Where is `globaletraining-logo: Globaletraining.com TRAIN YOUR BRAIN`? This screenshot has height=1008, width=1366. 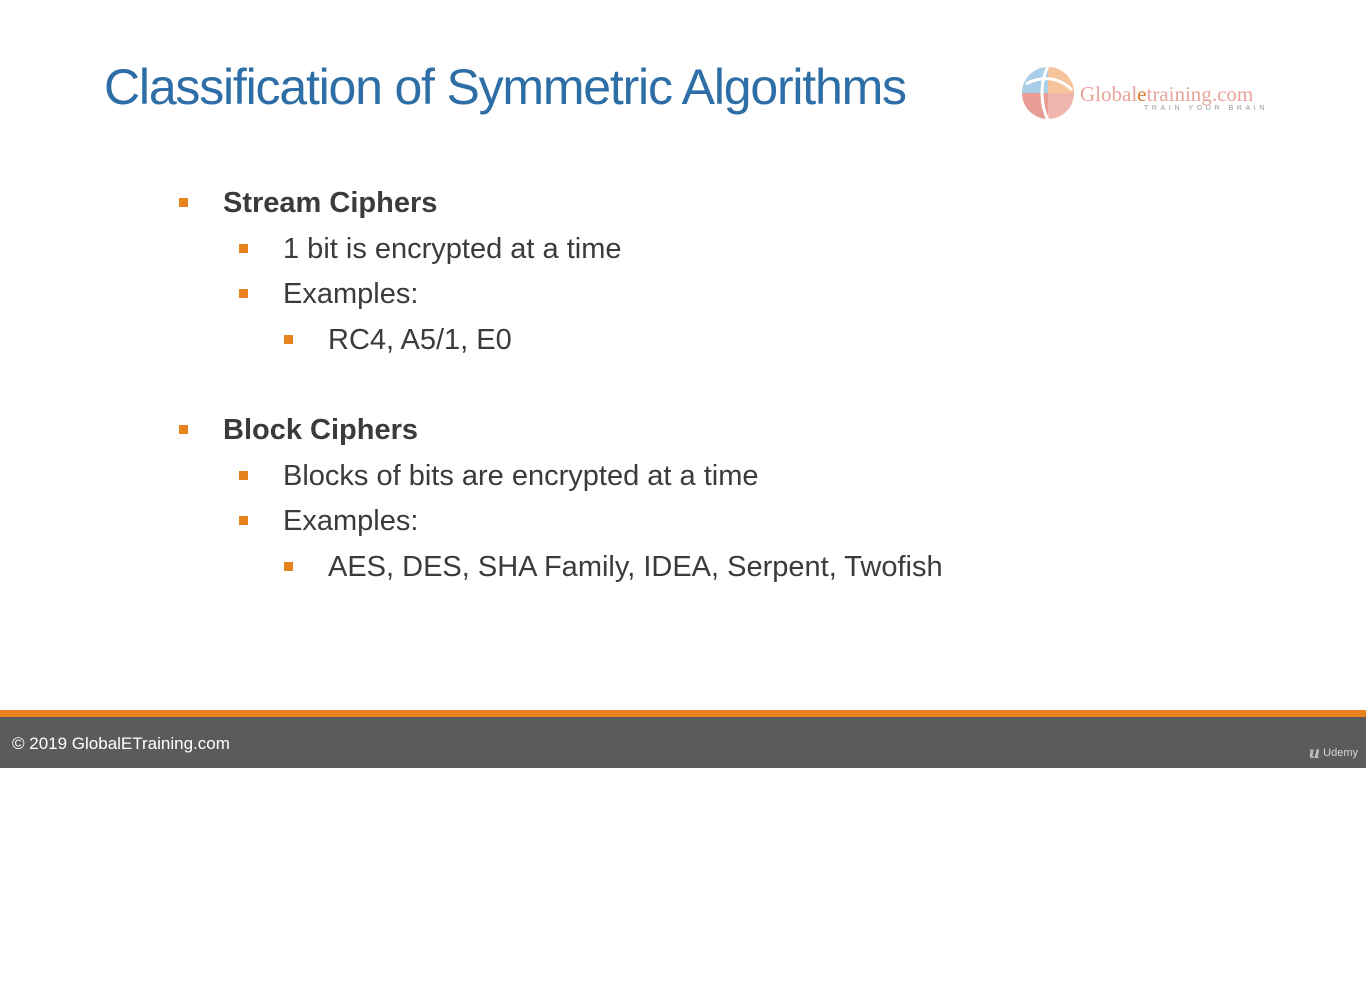
globaletraining-logo: Globaletraining.com TRAIN YOUR BRAIN is located at coordinates (1143, 93).